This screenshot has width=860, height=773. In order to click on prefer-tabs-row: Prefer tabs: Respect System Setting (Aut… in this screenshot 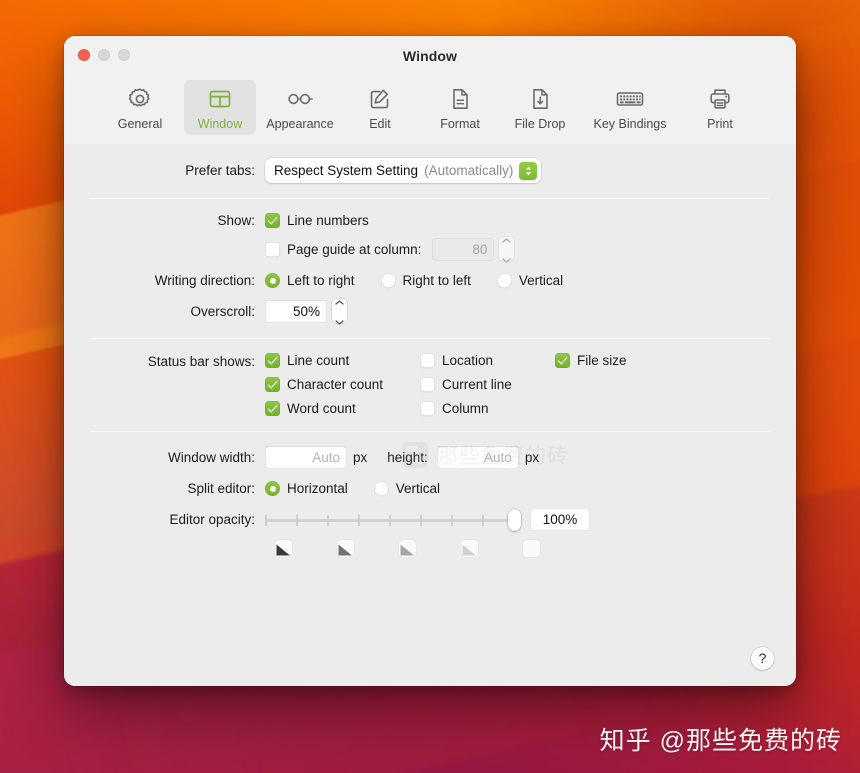, I will do `click(430, 170)`.